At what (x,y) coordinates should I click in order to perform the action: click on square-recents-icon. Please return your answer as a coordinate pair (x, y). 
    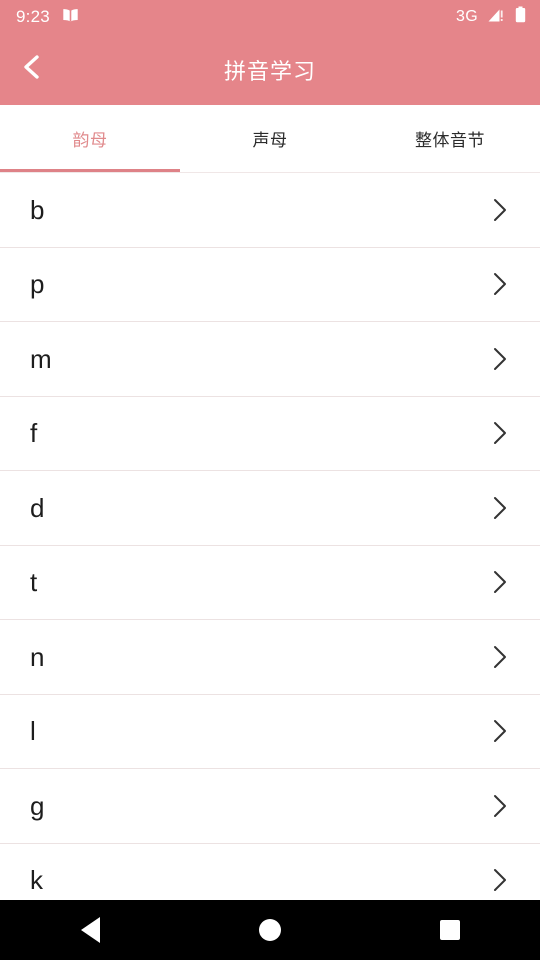
    Looking at the image, I should click on (450, 930).